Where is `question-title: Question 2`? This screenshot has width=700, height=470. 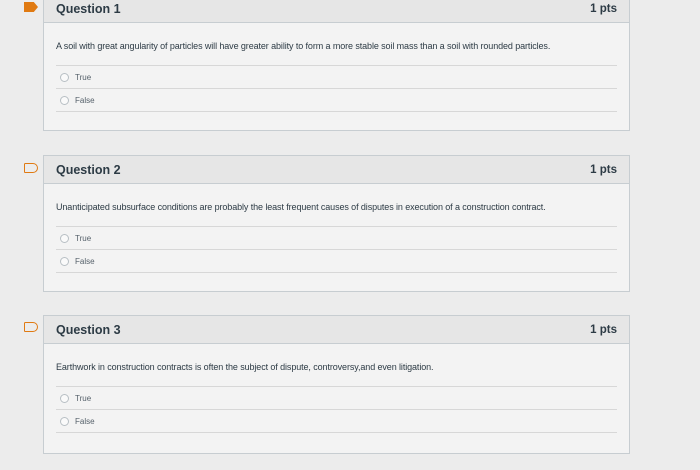 question-title: Question 2 is located at coordinates (88, 169).